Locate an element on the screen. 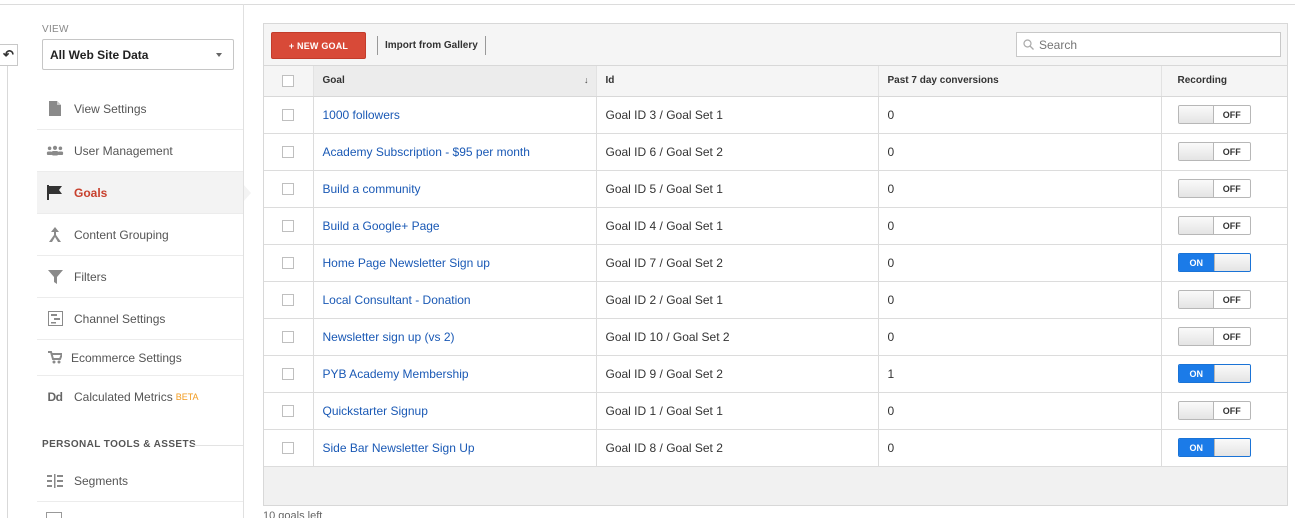  sidebar-item-label: User Management is located at coordinates (123, 150).